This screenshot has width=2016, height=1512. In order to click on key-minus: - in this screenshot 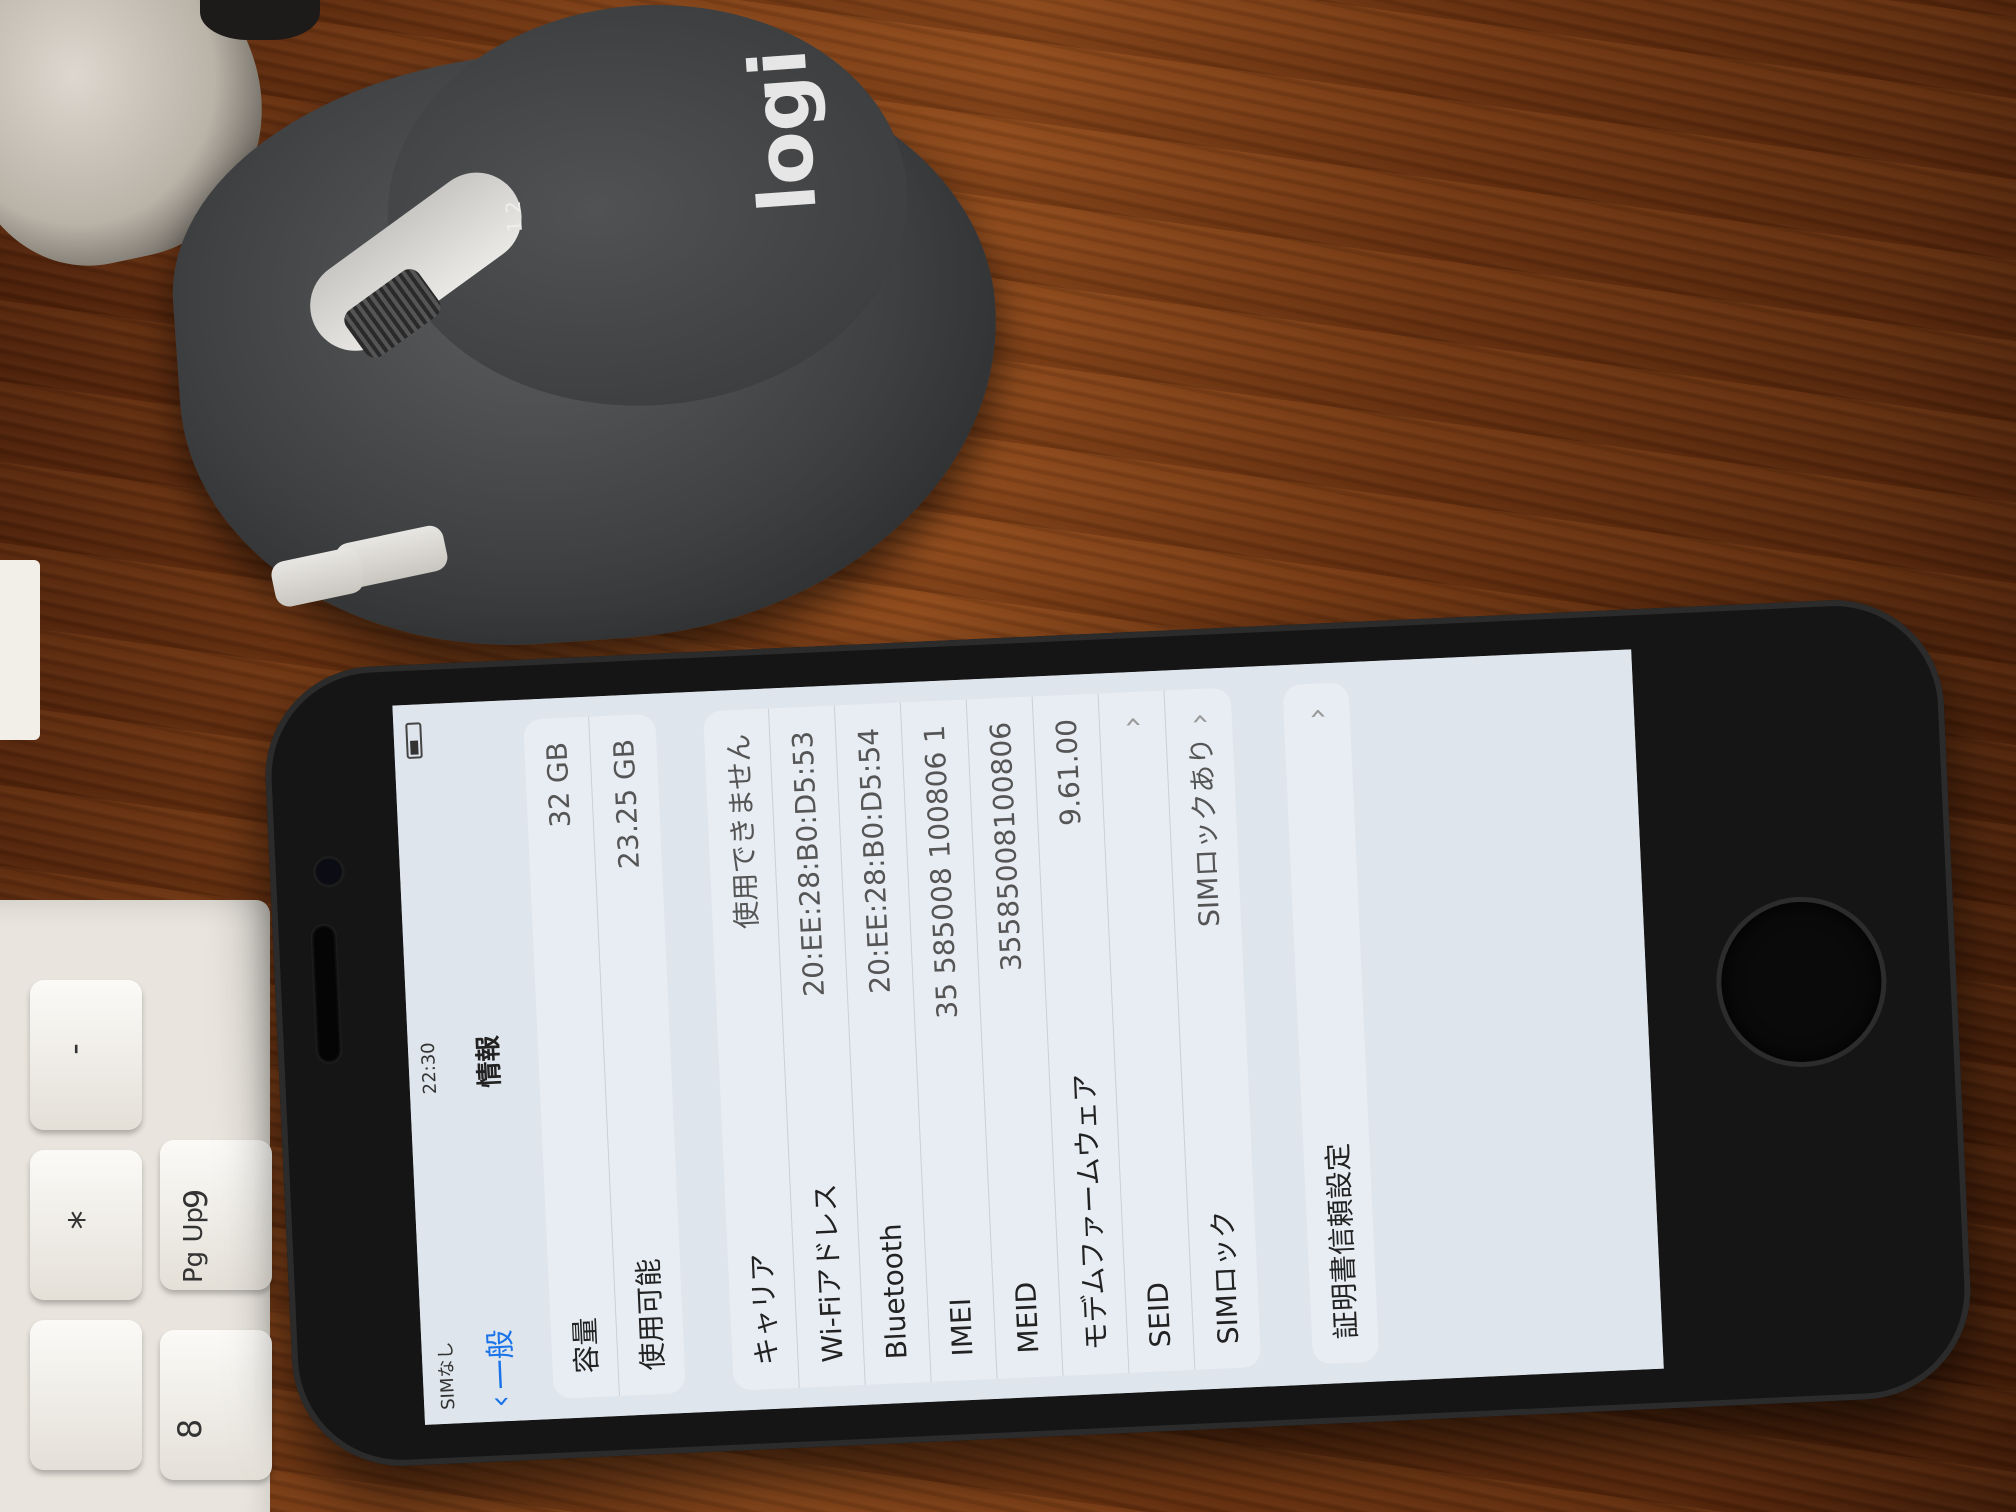, I will do `click(86, 1055)`.